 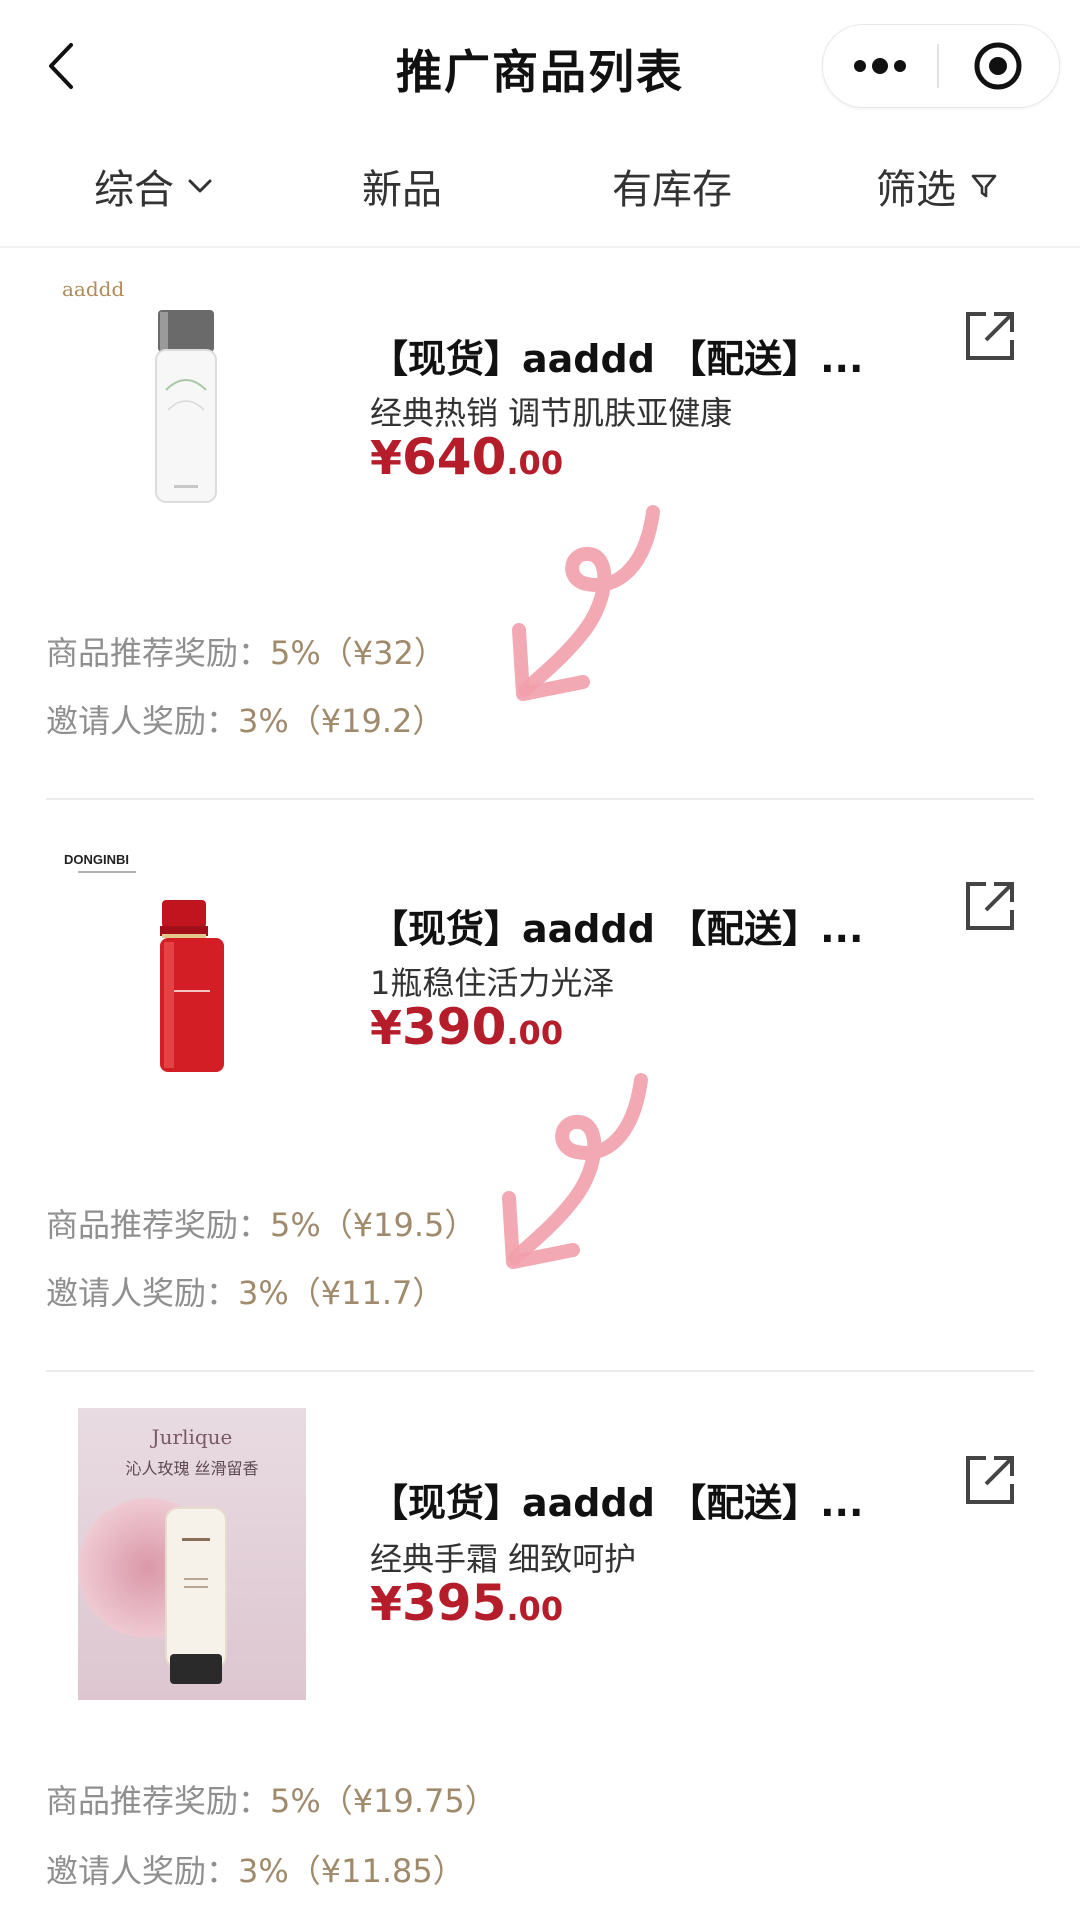 I want to click on reward-value: 3%（¥11.7）, so click(x=341, y=1293).